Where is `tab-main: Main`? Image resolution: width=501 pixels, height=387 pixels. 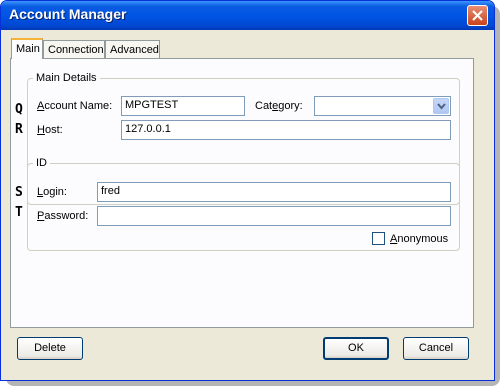
tab-main: Main is located at coordinates (27, 48).